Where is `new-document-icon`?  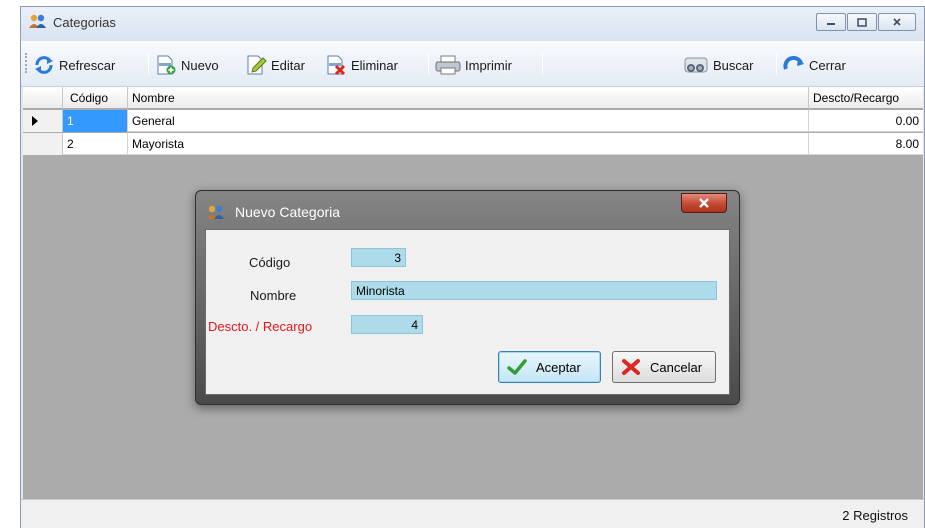
new-document-icon is located at coordinates (166, 65).